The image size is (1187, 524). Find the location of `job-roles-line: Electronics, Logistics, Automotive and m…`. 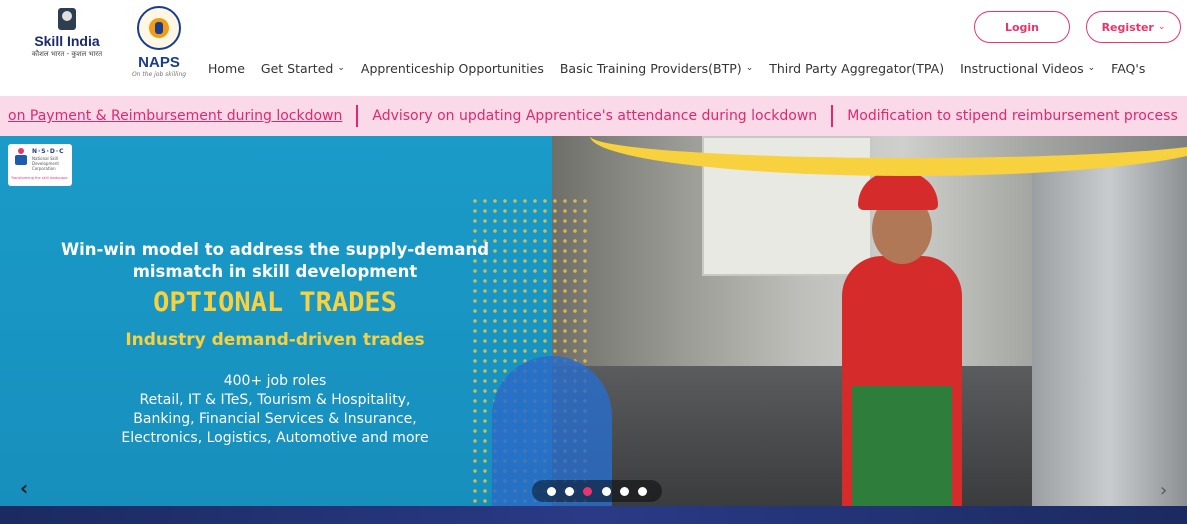

job-roles-line: Electronics, Logistics, Automotive and m… is located at coordinates (275, 438).